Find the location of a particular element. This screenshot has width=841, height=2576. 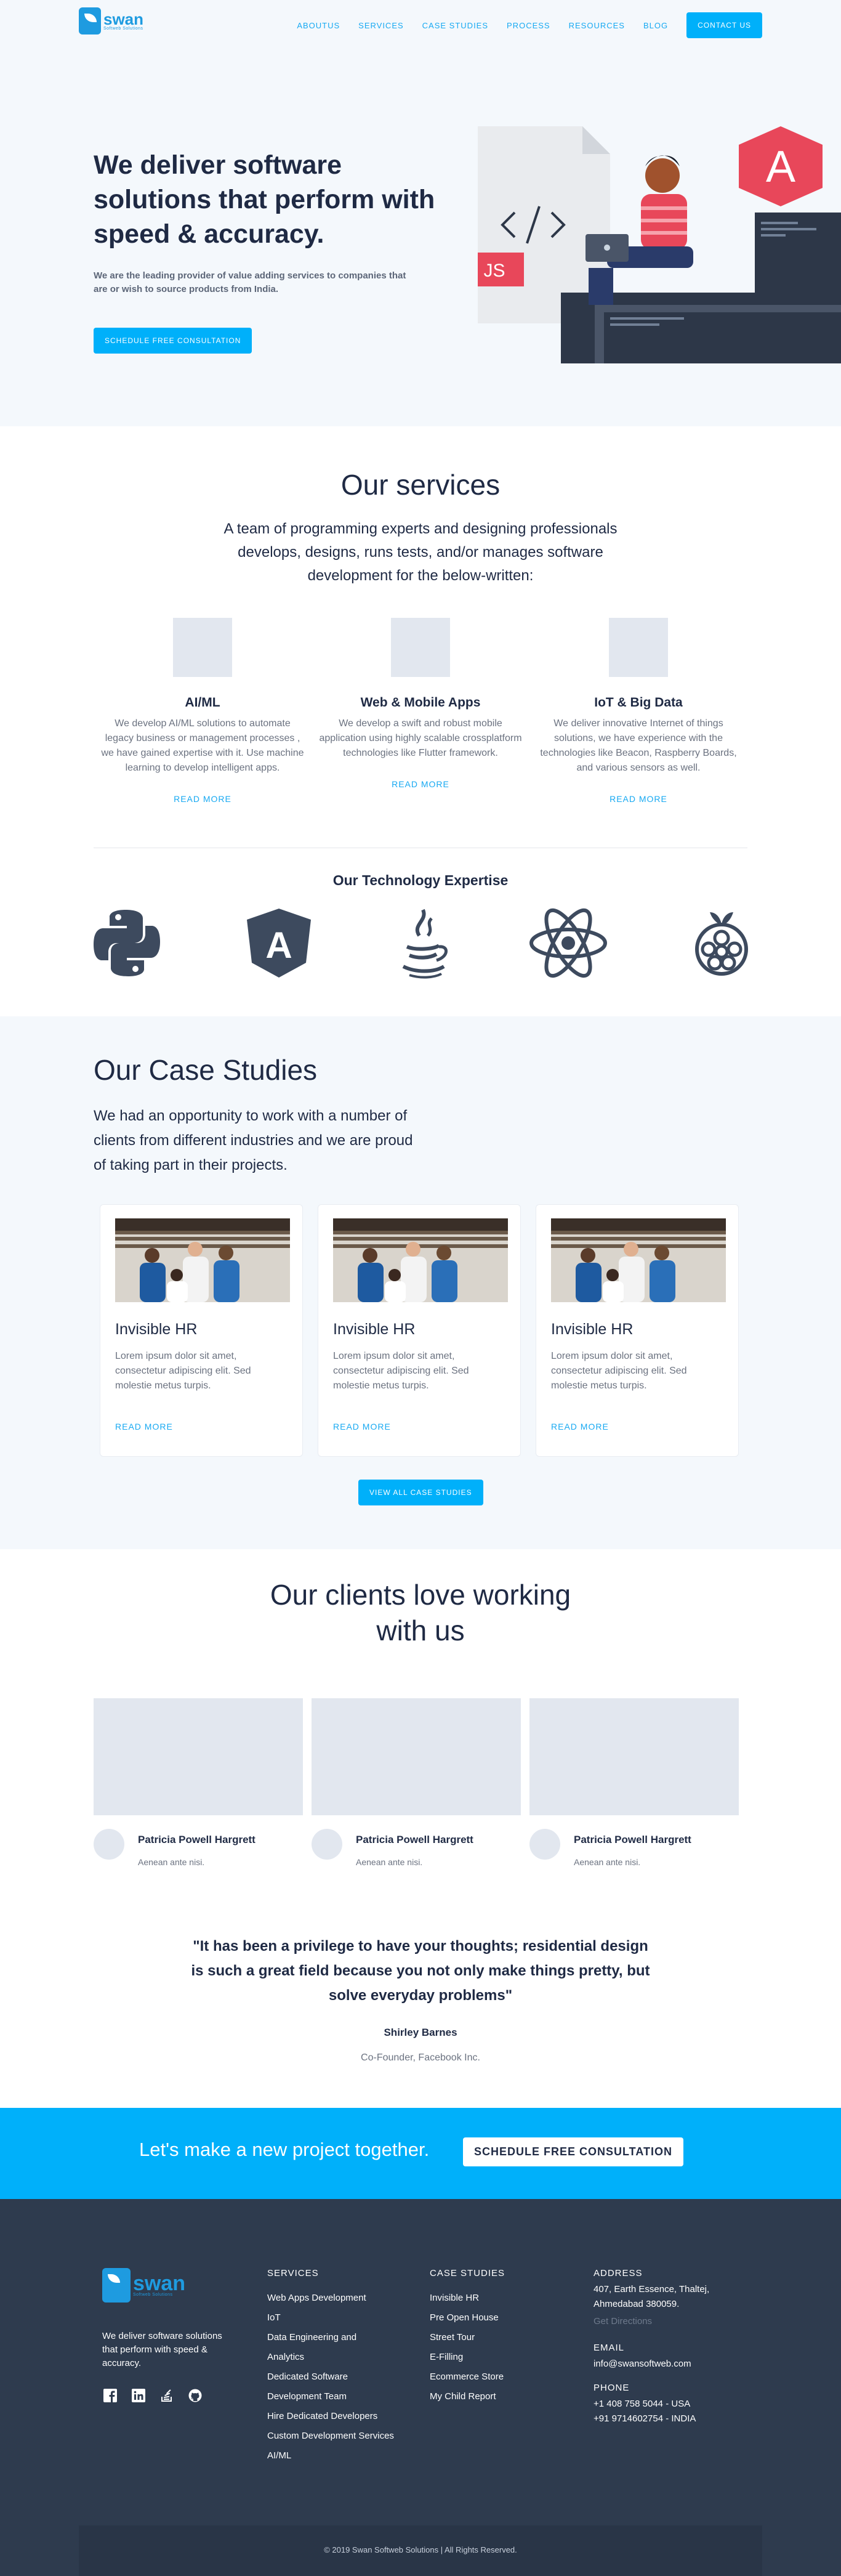

nav-process: PROCESS is located at coordinates (528, 25).